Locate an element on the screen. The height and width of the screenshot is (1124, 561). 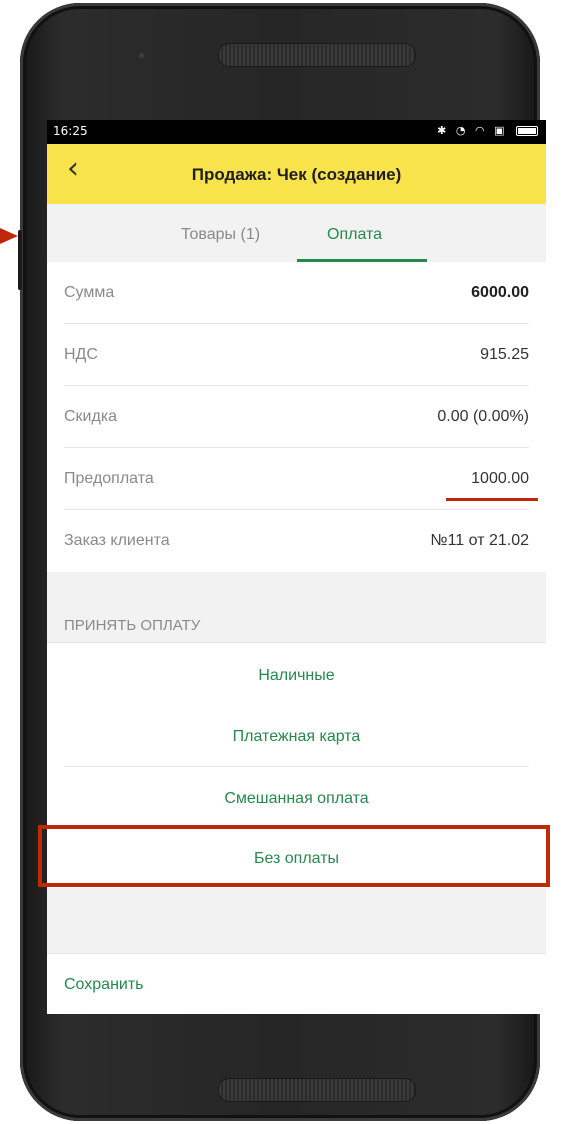
volume-button is located at coordinates (20, 260).